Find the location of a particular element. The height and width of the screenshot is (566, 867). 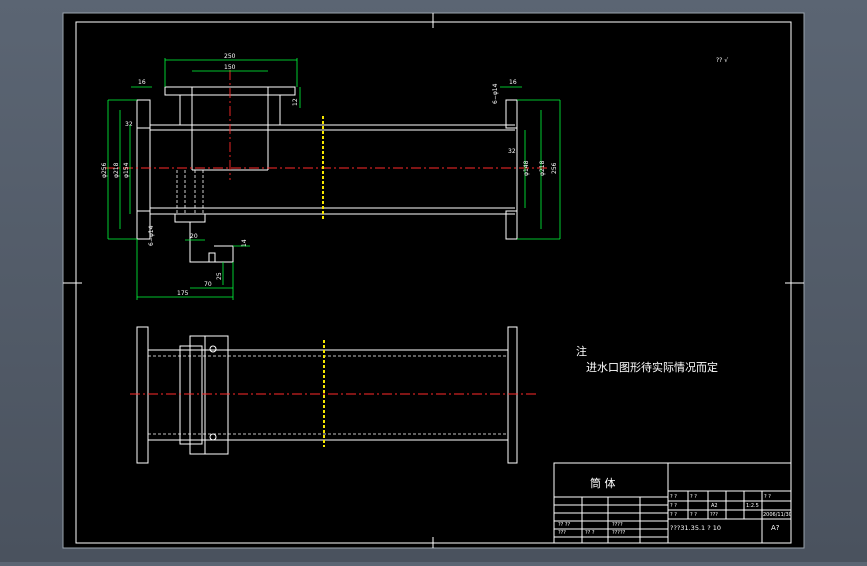

dim-20: 20 is located at coordinates (194, 236).